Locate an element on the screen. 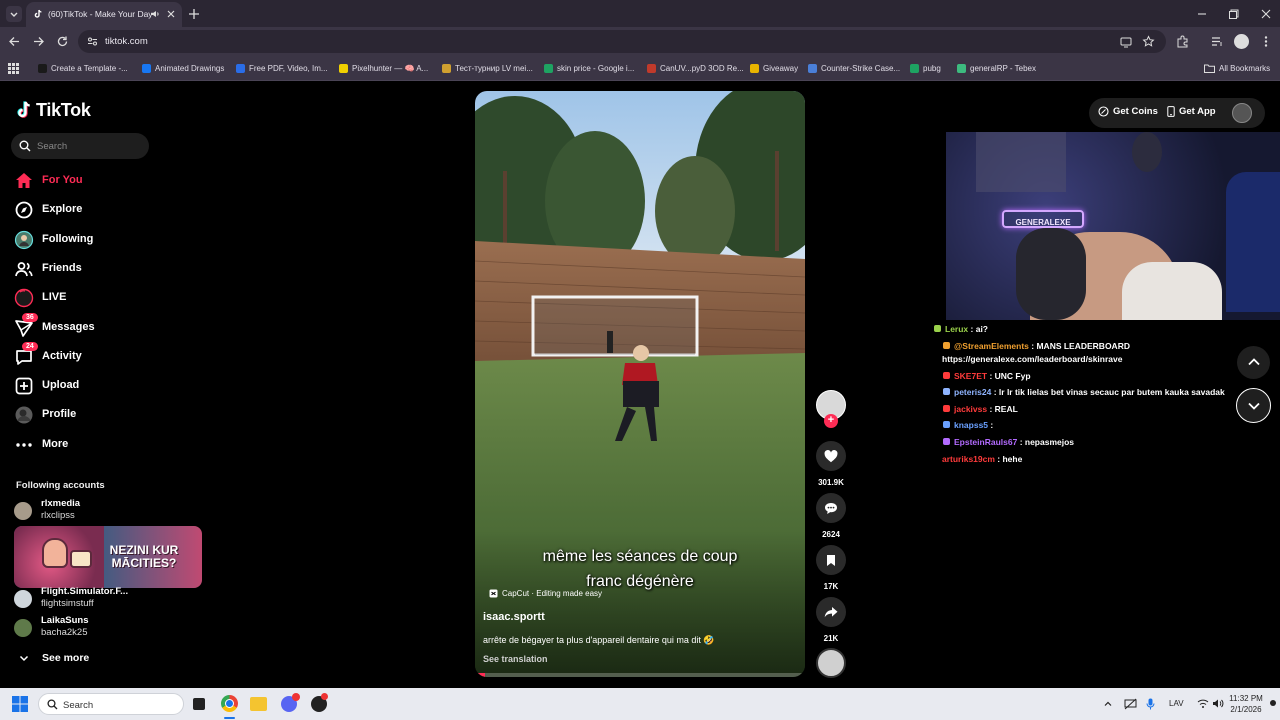 The height and width of the screenshot is (720, 1280). restore-icon is located at coordinates (1234, 14).